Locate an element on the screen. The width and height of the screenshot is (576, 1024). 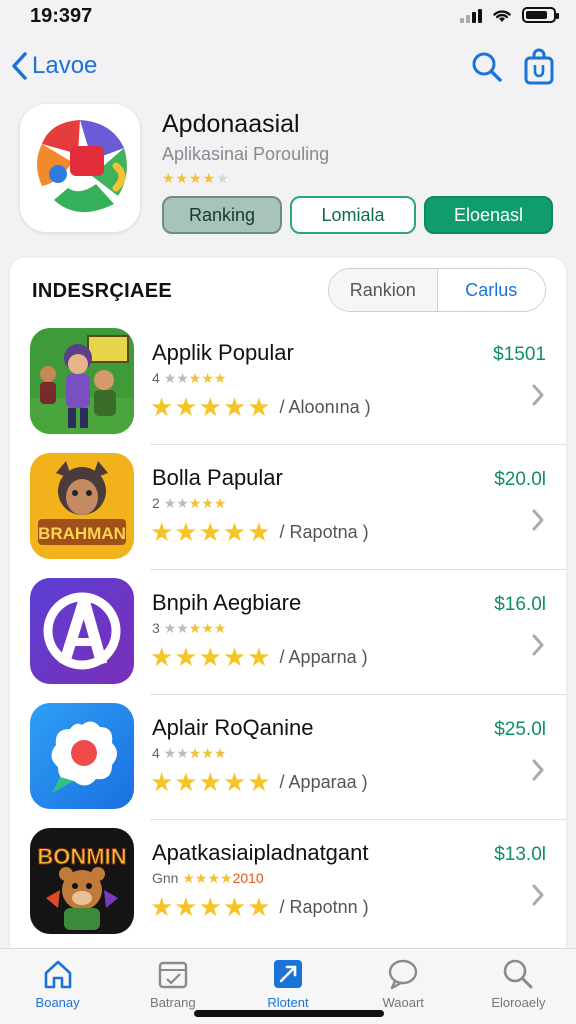
battery-icon is located at coordinates (540, 15).